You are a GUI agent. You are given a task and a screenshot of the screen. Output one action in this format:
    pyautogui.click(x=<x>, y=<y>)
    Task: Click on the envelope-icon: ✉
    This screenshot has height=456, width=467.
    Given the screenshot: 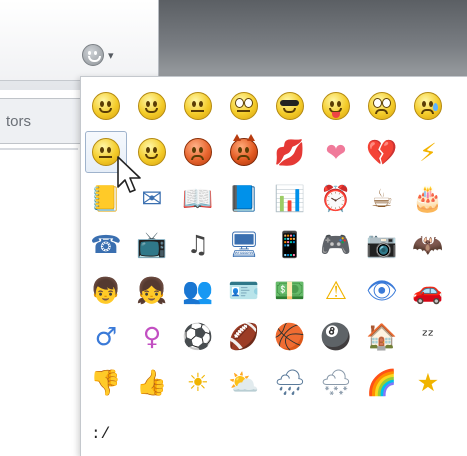 What is the action you would take?
    pyautogui.click(x=152, y=198)
    